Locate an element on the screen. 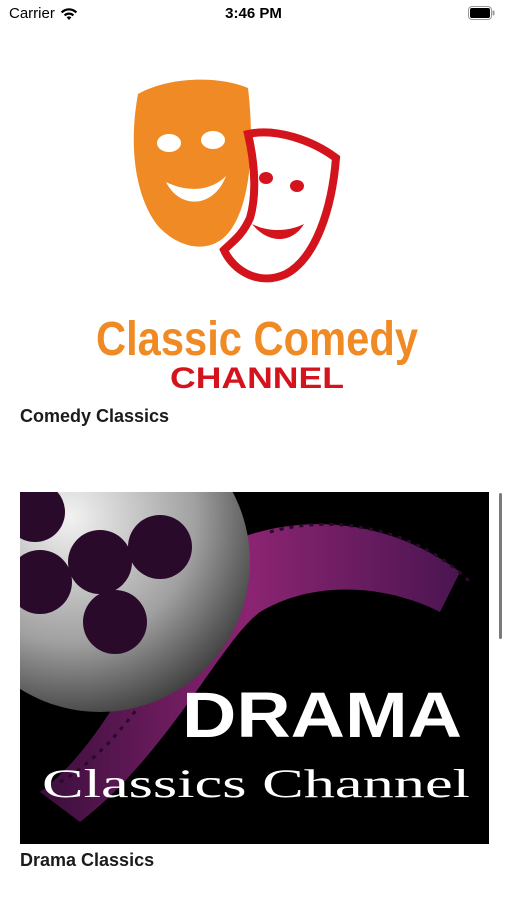 This screenshot has width=507, height=900. status-time: 3:46 PM is located at coordinates (253, 13).